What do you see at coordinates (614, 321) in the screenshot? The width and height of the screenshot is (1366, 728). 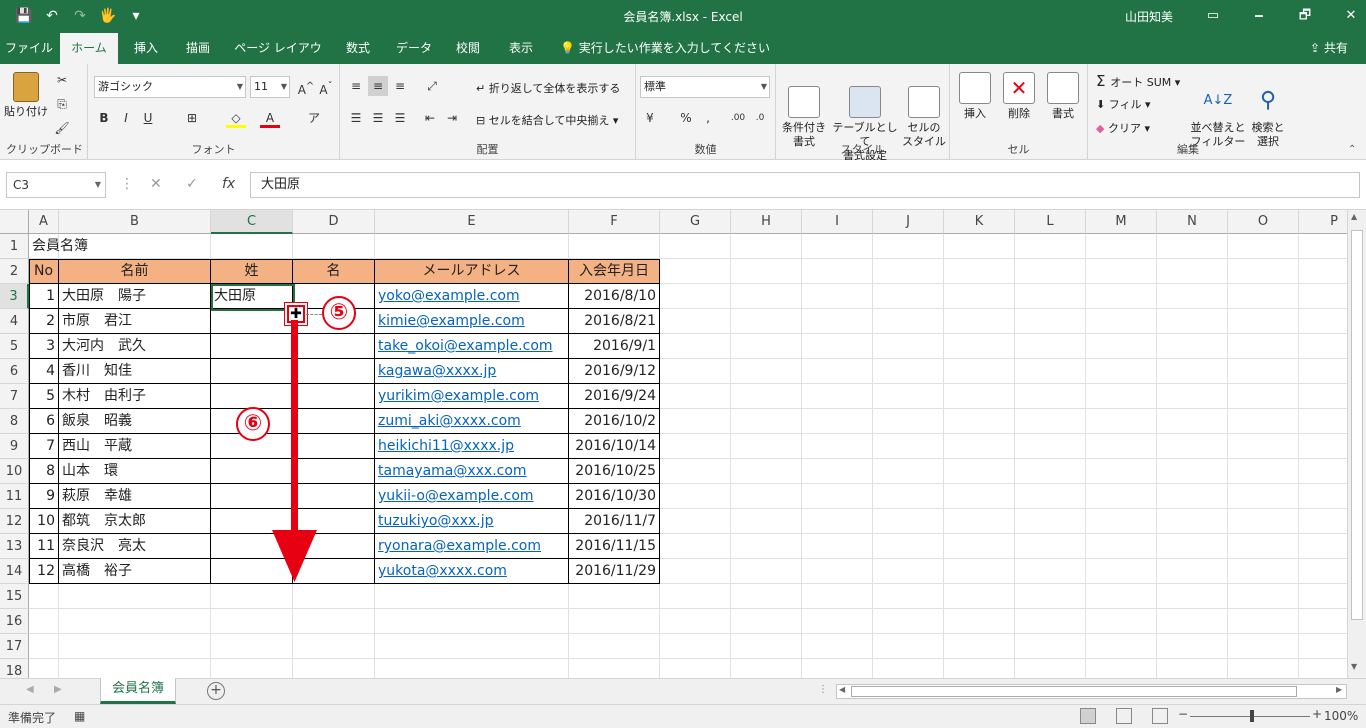 I see `cell-join-date: 2016/8/21` at bounding box center [614, 321].